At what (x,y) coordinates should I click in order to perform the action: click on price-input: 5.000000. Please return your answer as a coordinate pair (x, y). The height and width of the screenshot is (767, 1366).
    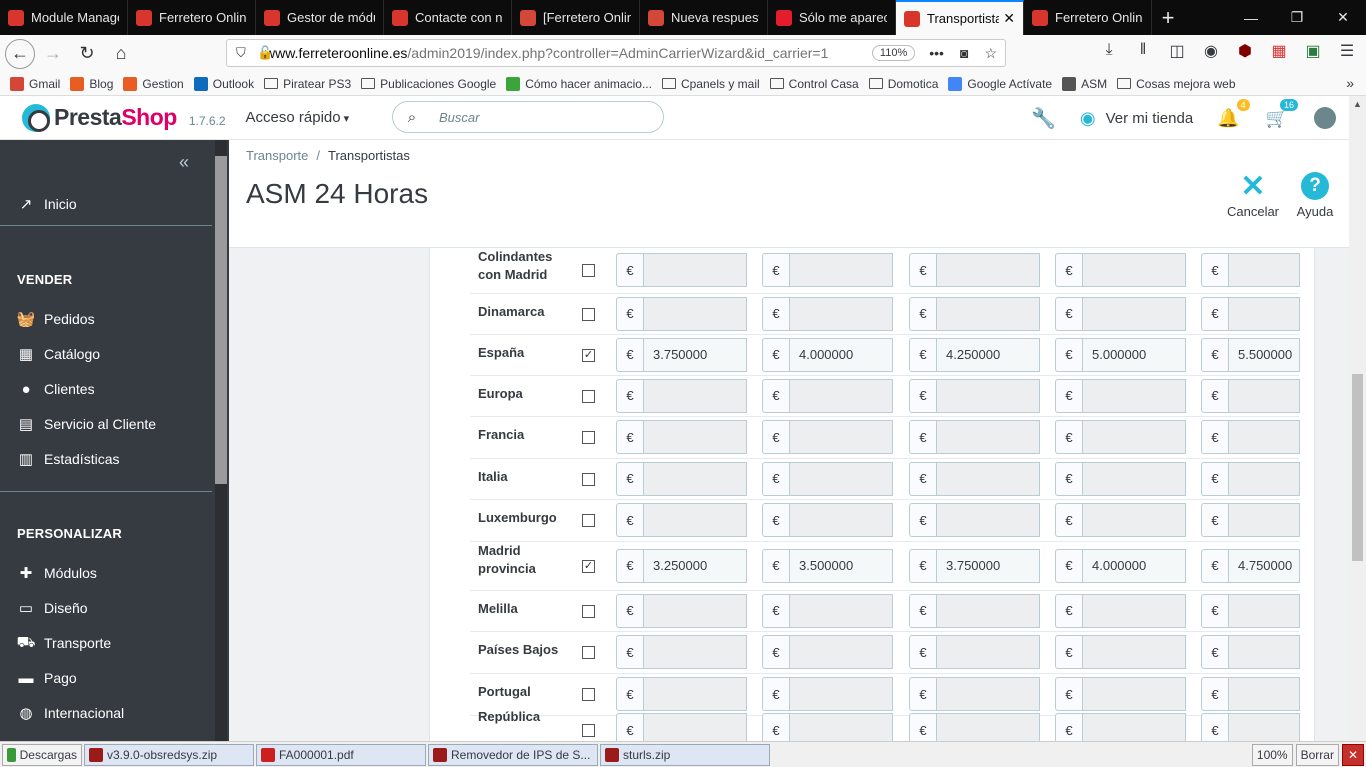
    Looking at the image, I should click on (1134, 354).